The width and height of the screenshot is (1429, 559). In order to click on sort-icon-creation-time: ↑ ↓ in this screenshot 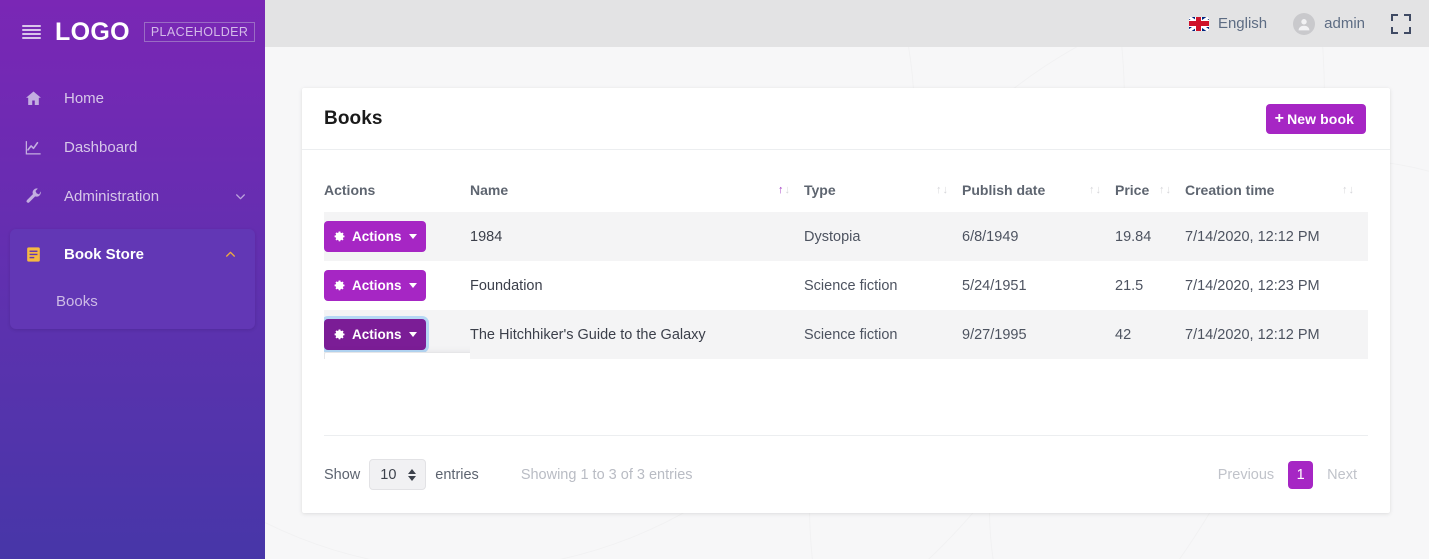, I will do `click(1348, 190)`.